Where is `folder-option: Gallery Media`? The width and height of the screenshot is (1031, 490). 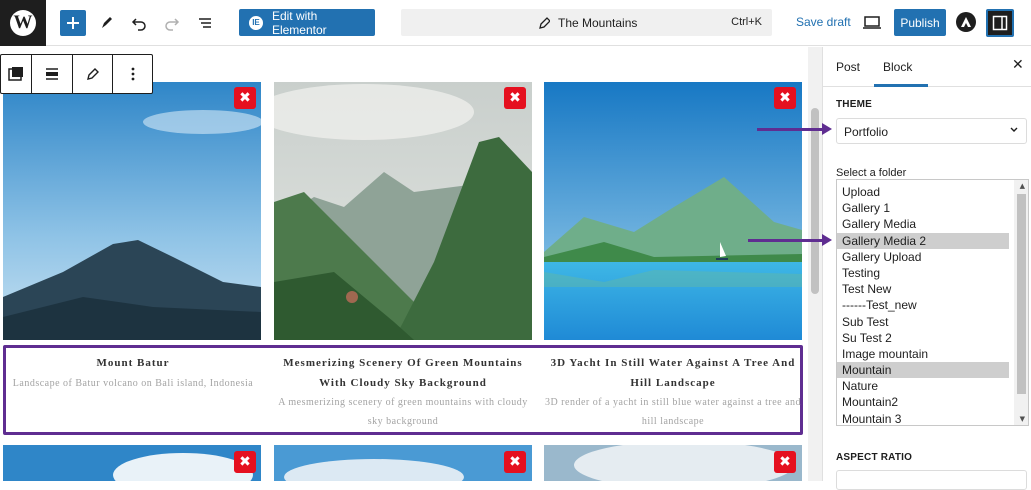
folder-option: Gallery Media is located at coordinates (923, 224).